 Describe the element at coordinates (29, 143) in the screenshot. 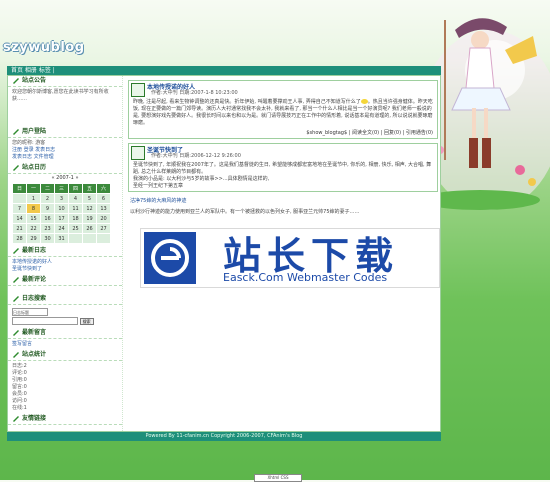

I see `user-nickname: 您的昵称: 游客` at that location.